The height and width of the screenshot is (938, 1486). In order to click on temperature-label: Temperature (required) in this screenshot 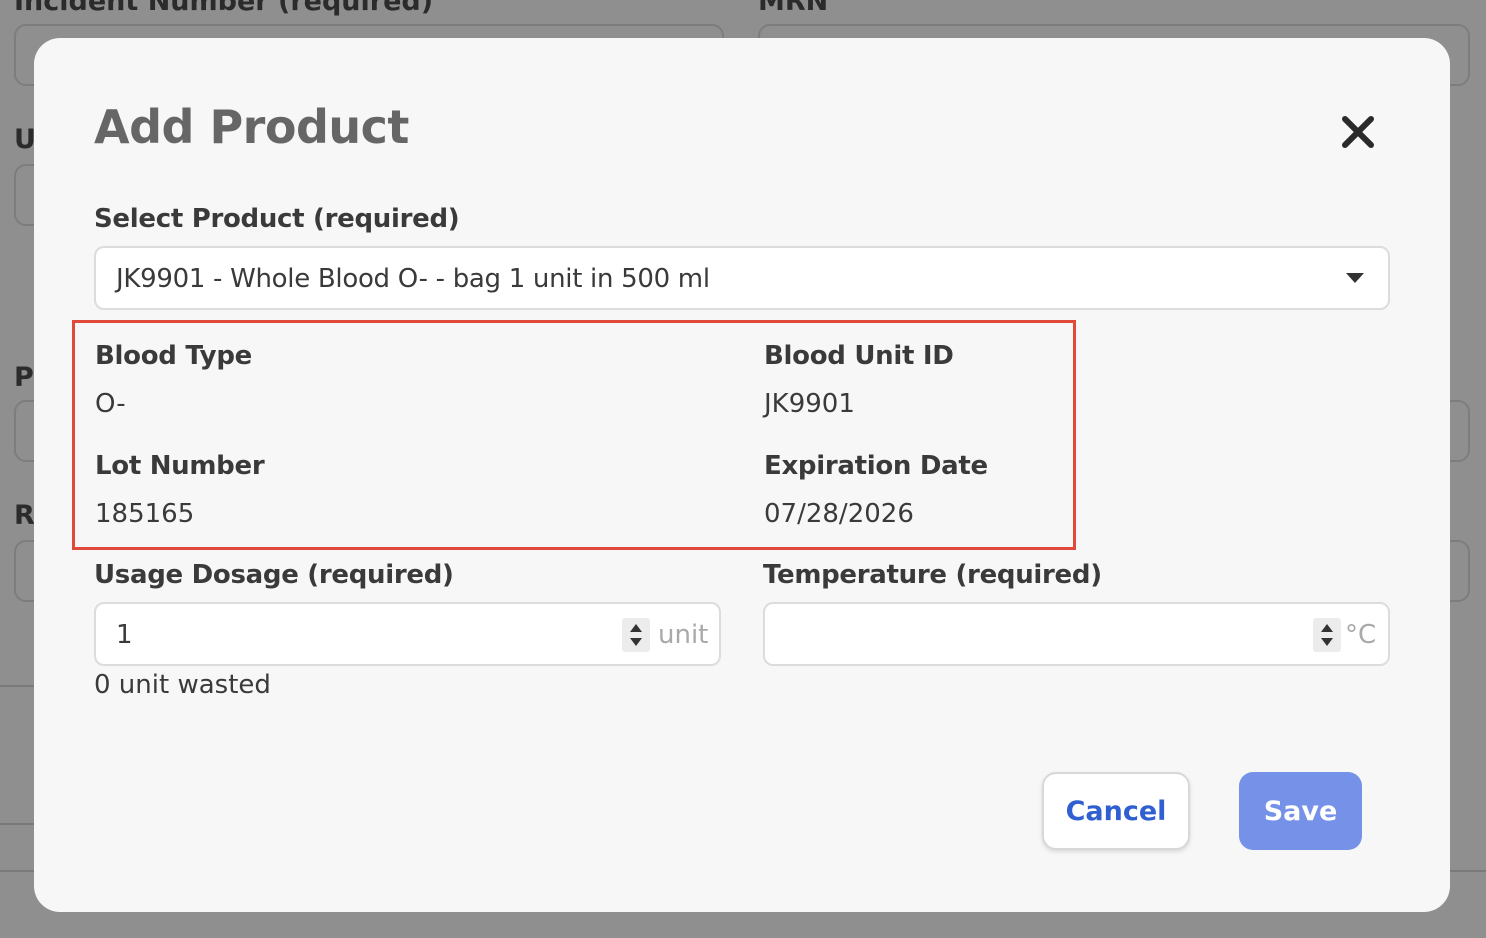, I will do `click(932, 575)`.